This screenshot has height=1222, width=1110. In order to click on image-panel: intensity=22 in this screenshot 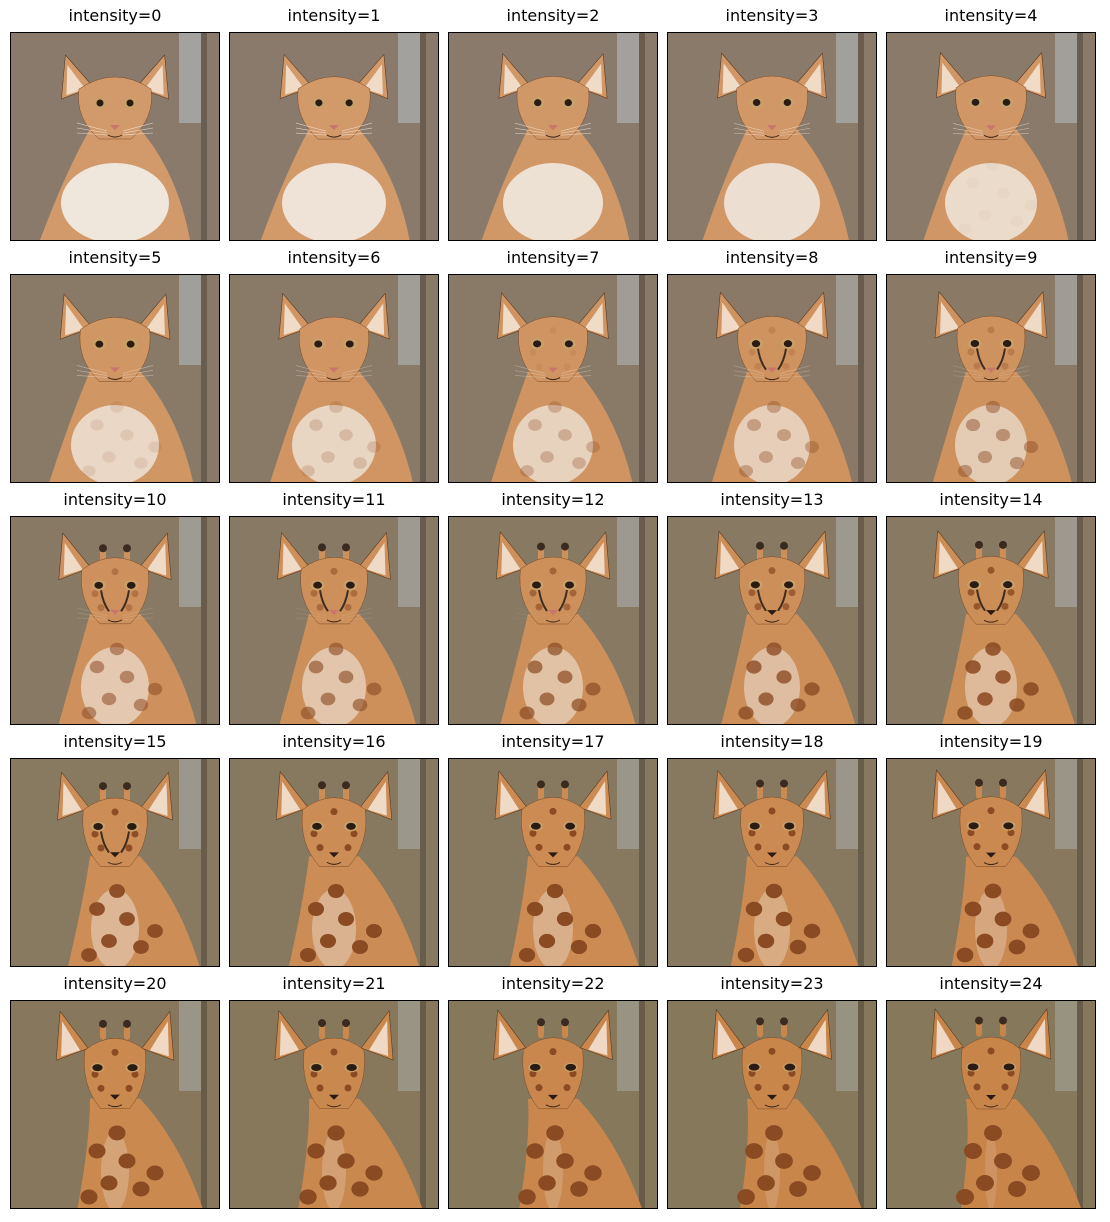, I will do `click(553, 1089)`.